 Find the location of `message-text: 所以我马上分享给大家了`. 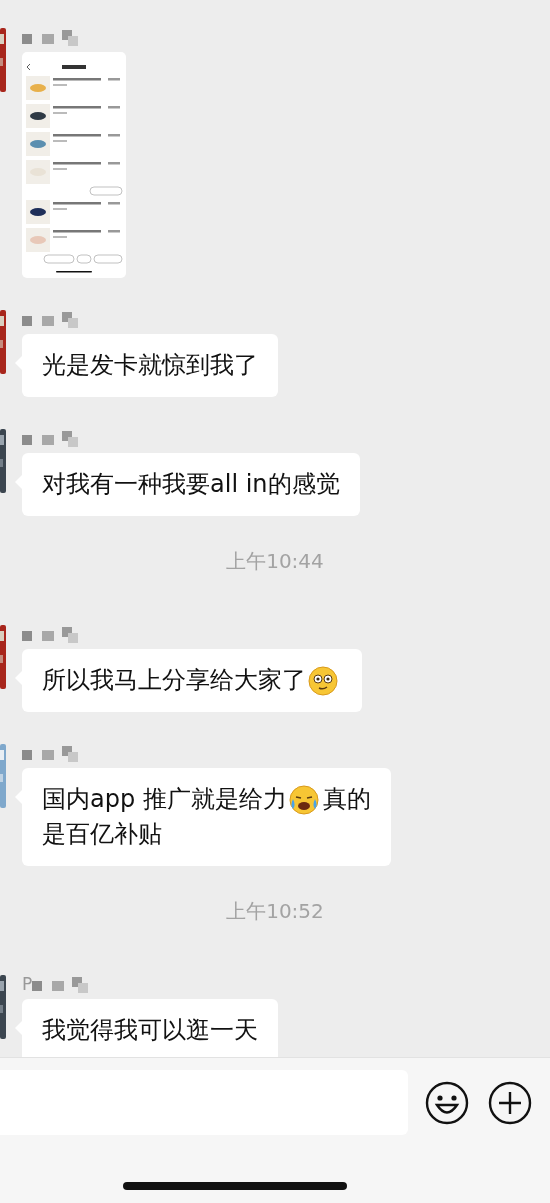

message-text: 所以我马上分享给大家了 is located at coordinates (174, 680).